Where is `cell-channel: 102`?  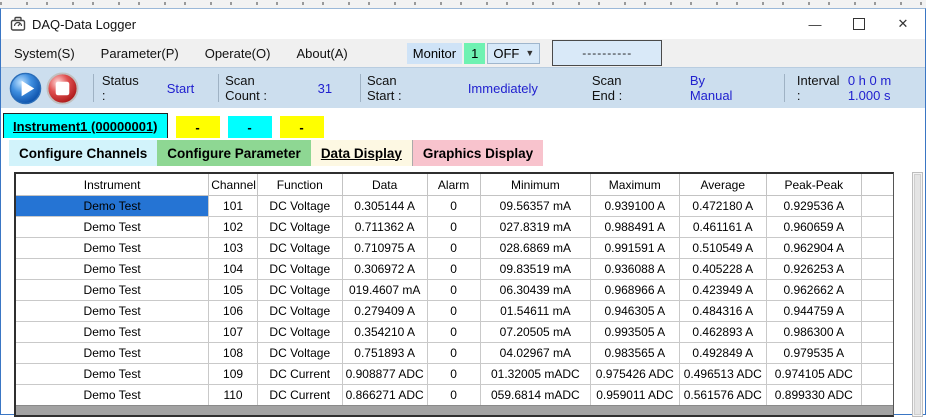 cell-channel: 102 is located at coordinates (233, 227).